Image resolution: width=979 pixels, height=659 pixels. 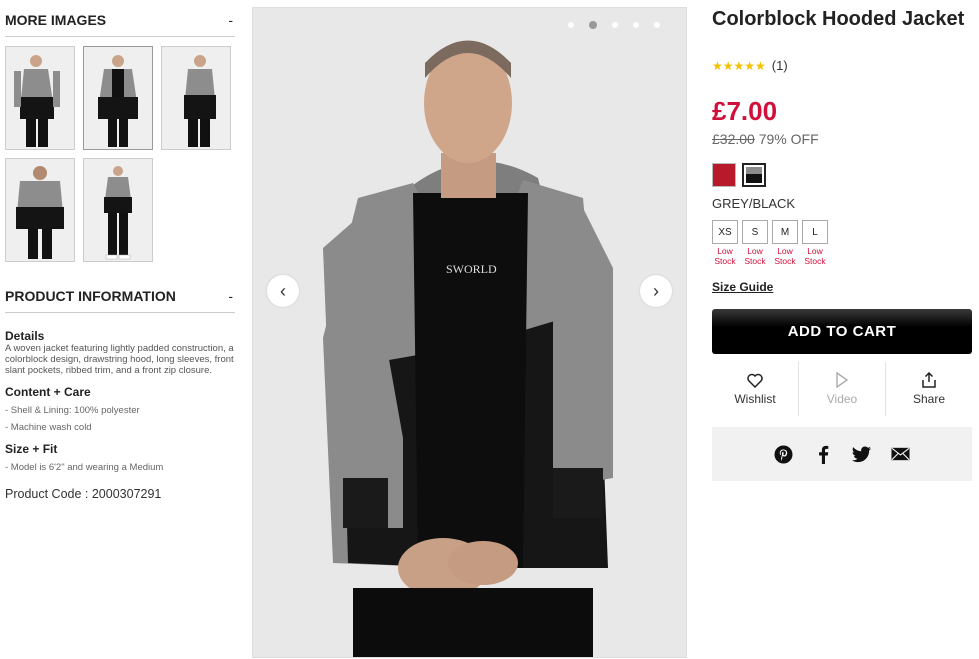 What do you see at coordinates (755, 380) in the screenshot?
I see `heart-icon` at bounding box center [755, 380].